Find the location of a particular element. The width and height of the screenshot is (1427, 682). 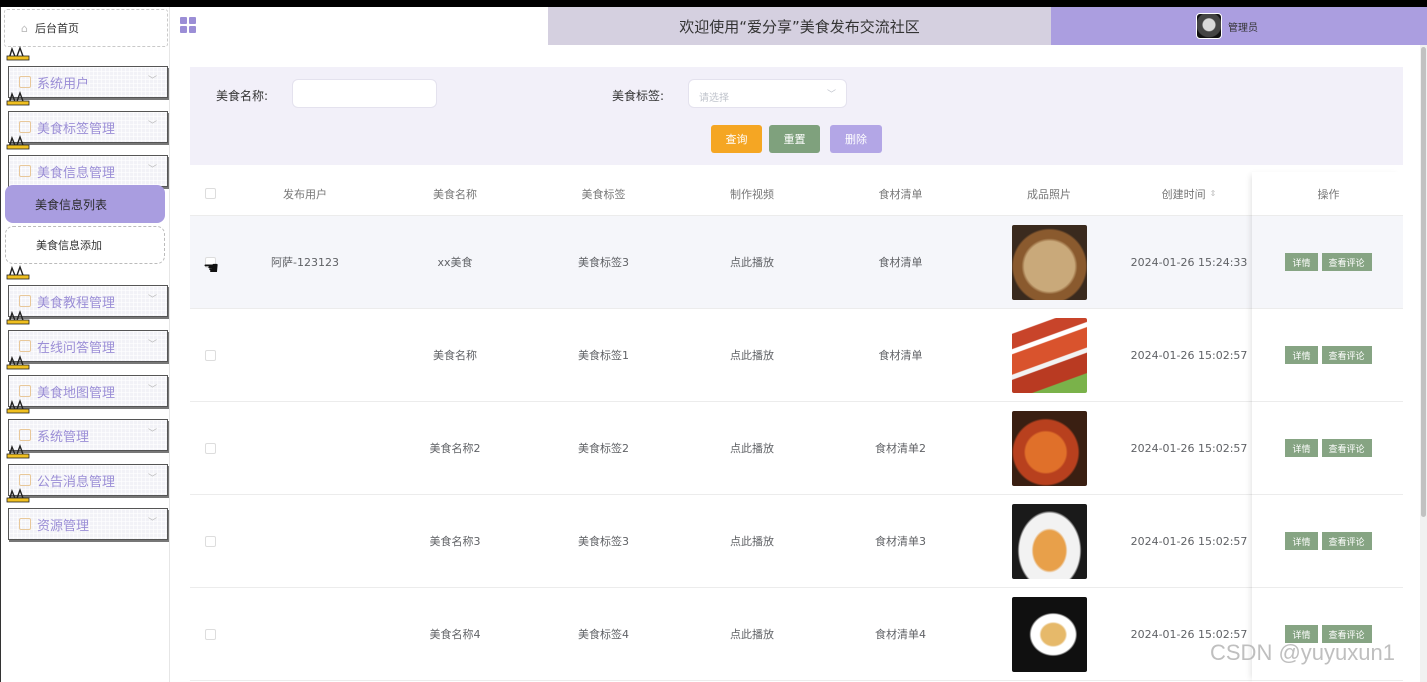

scrollbar-thumb is located at coordinates (1423, 282).